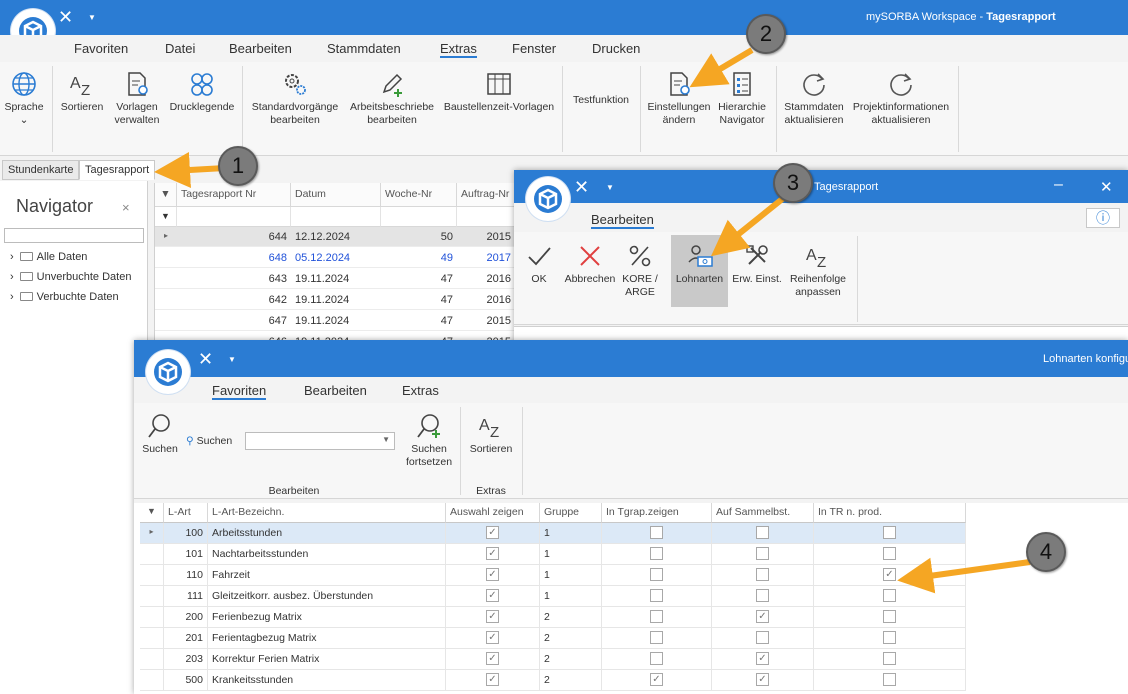  I want to click on annotation-badge-1: 1, so click(238, 166).